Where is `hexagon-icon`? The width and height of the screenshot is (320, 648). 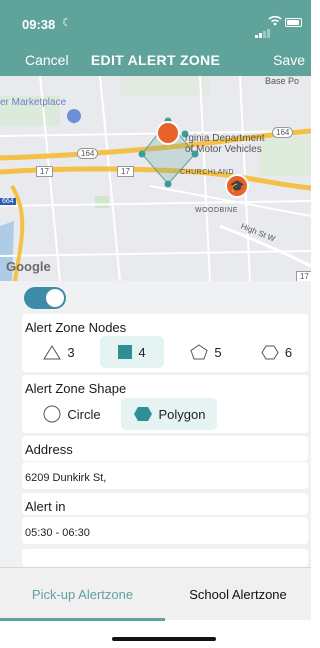 hexagon-icon is located at coordinates (270, 352).